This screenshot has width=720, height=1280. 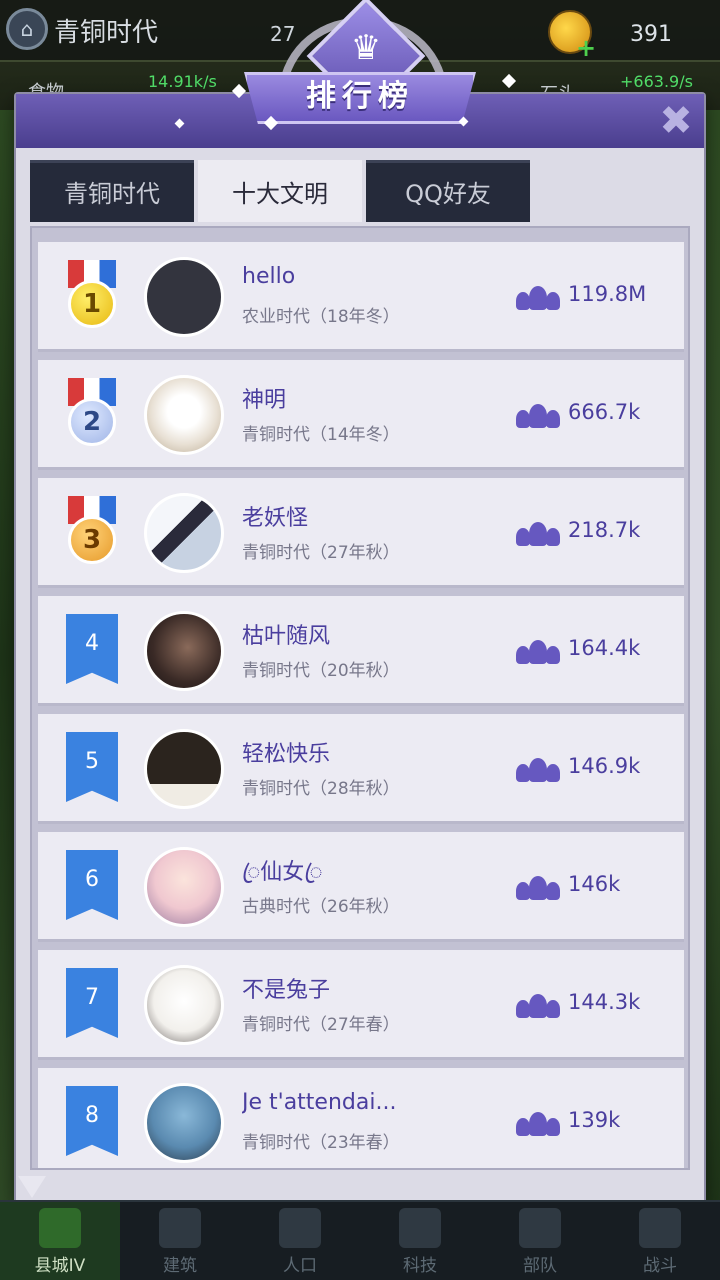 What do you see at coordinates (92, 304) in the screenshot?
I see `rank-number: 1` at bounding box center [92, 304].